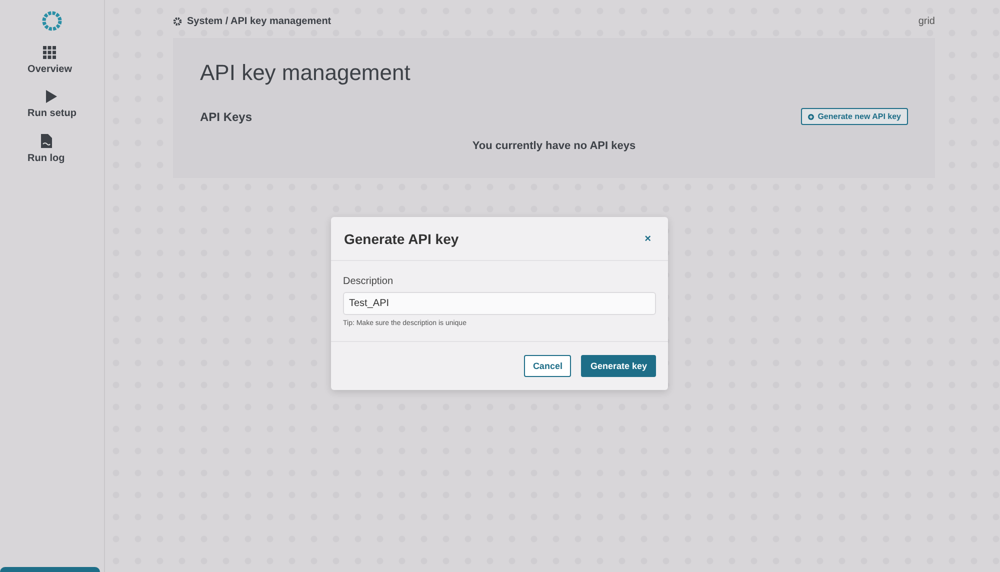  I want to click on play-icon, so click(52, 96).